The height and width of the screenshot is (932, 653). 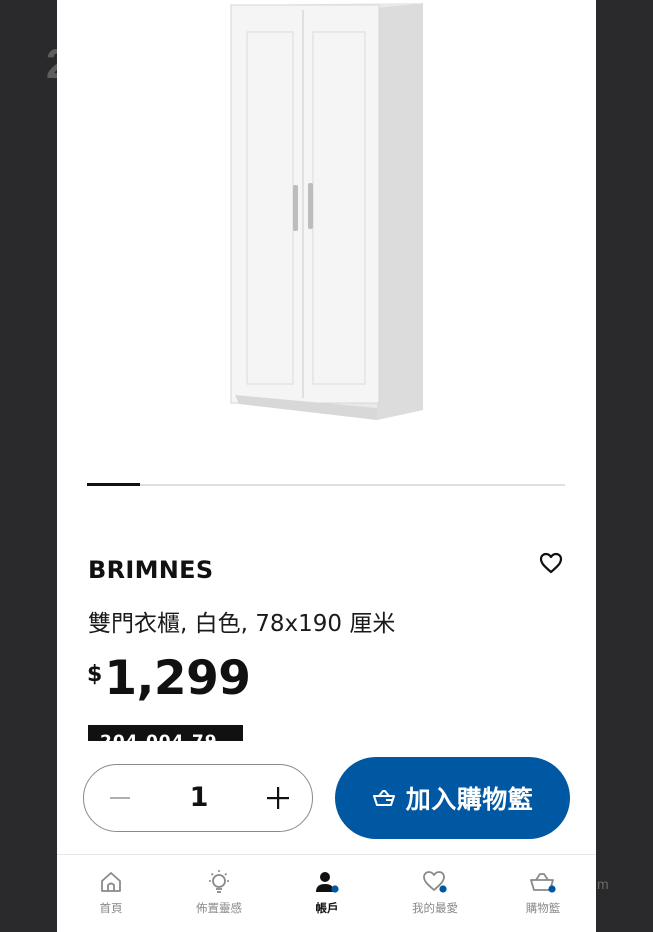 What do you see at coordinates (113, 484) in the screenshot?
I see `image-carousel-indicator` at bounding box center [113, 484].